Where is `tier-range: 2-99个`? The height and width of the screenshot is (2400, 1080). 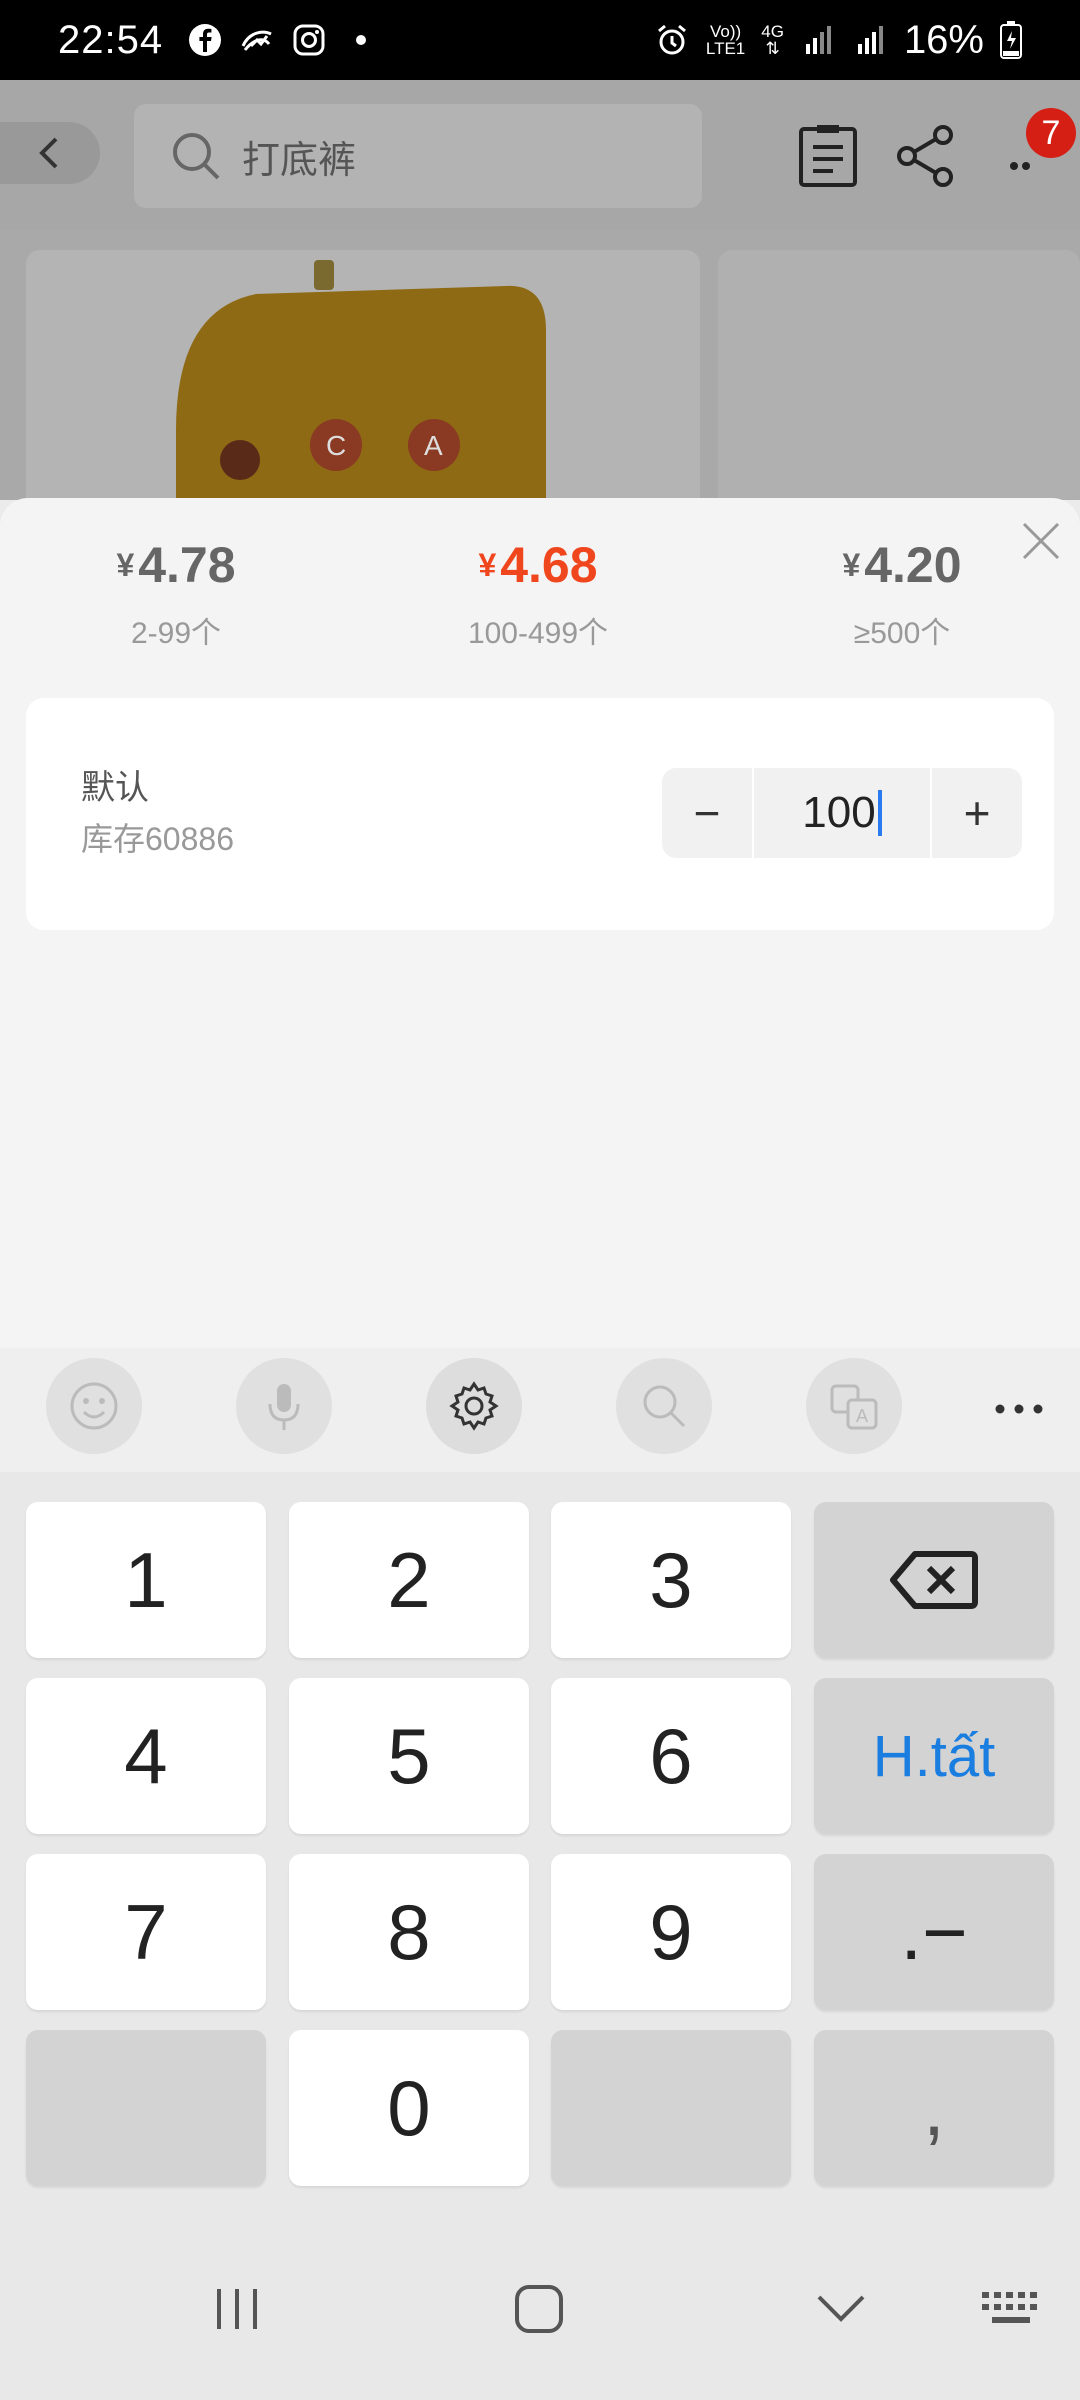 tier-range: 2-99个 is located at coordinates (176, 633).